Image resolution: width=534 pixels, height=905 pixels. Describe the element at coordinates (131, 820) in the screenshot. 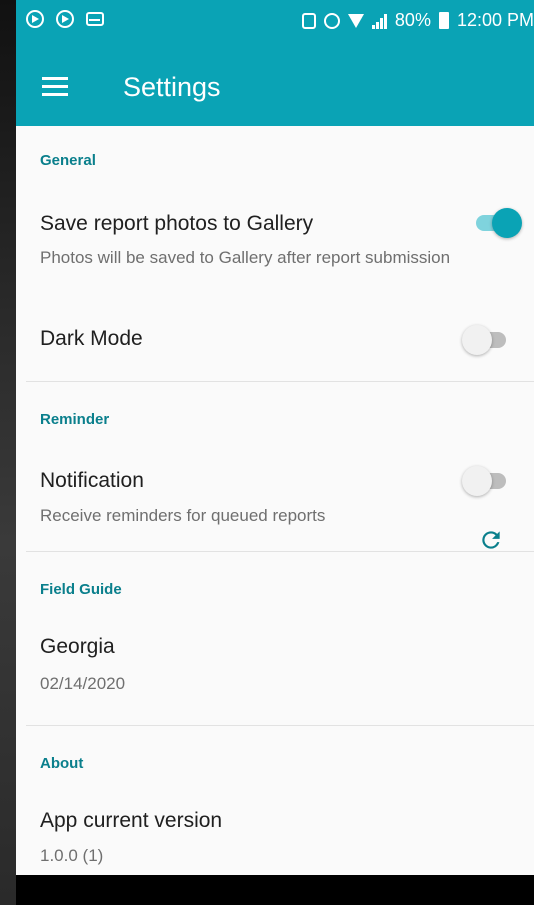

I see `app-version-title: App current version` at that location.